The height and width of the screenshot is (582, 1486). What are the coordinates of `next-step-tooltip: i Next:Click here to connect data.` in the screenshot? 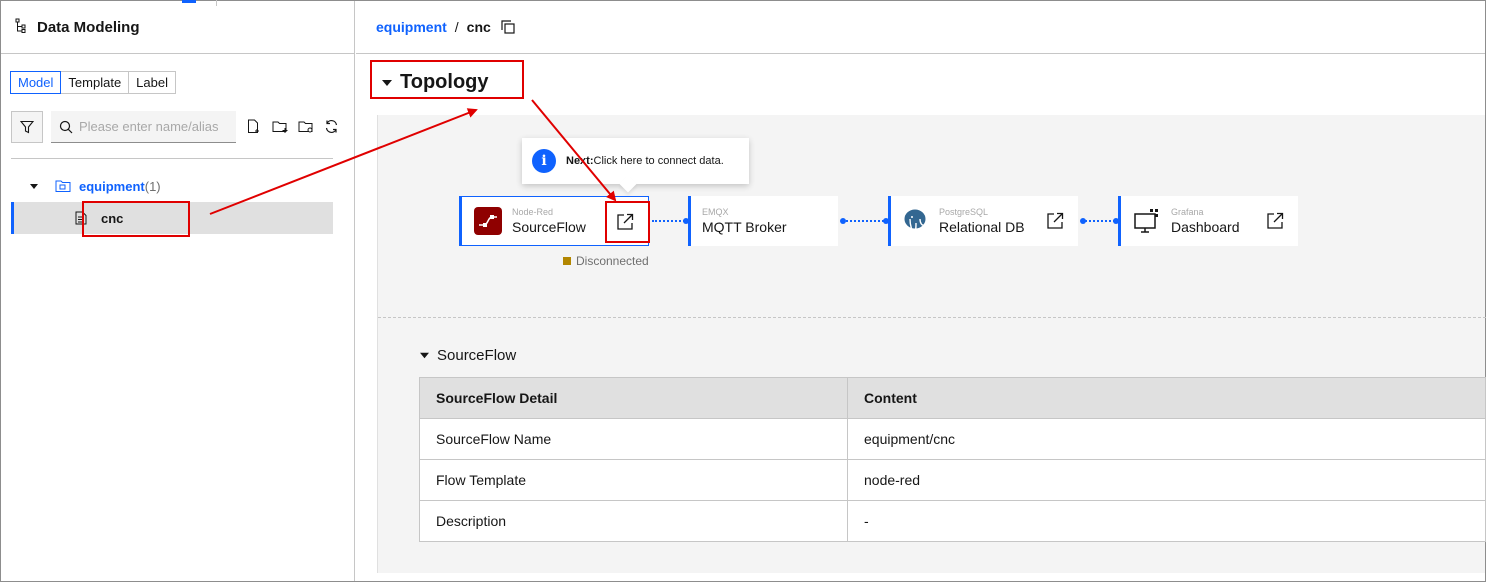 It's located at (635, 161).